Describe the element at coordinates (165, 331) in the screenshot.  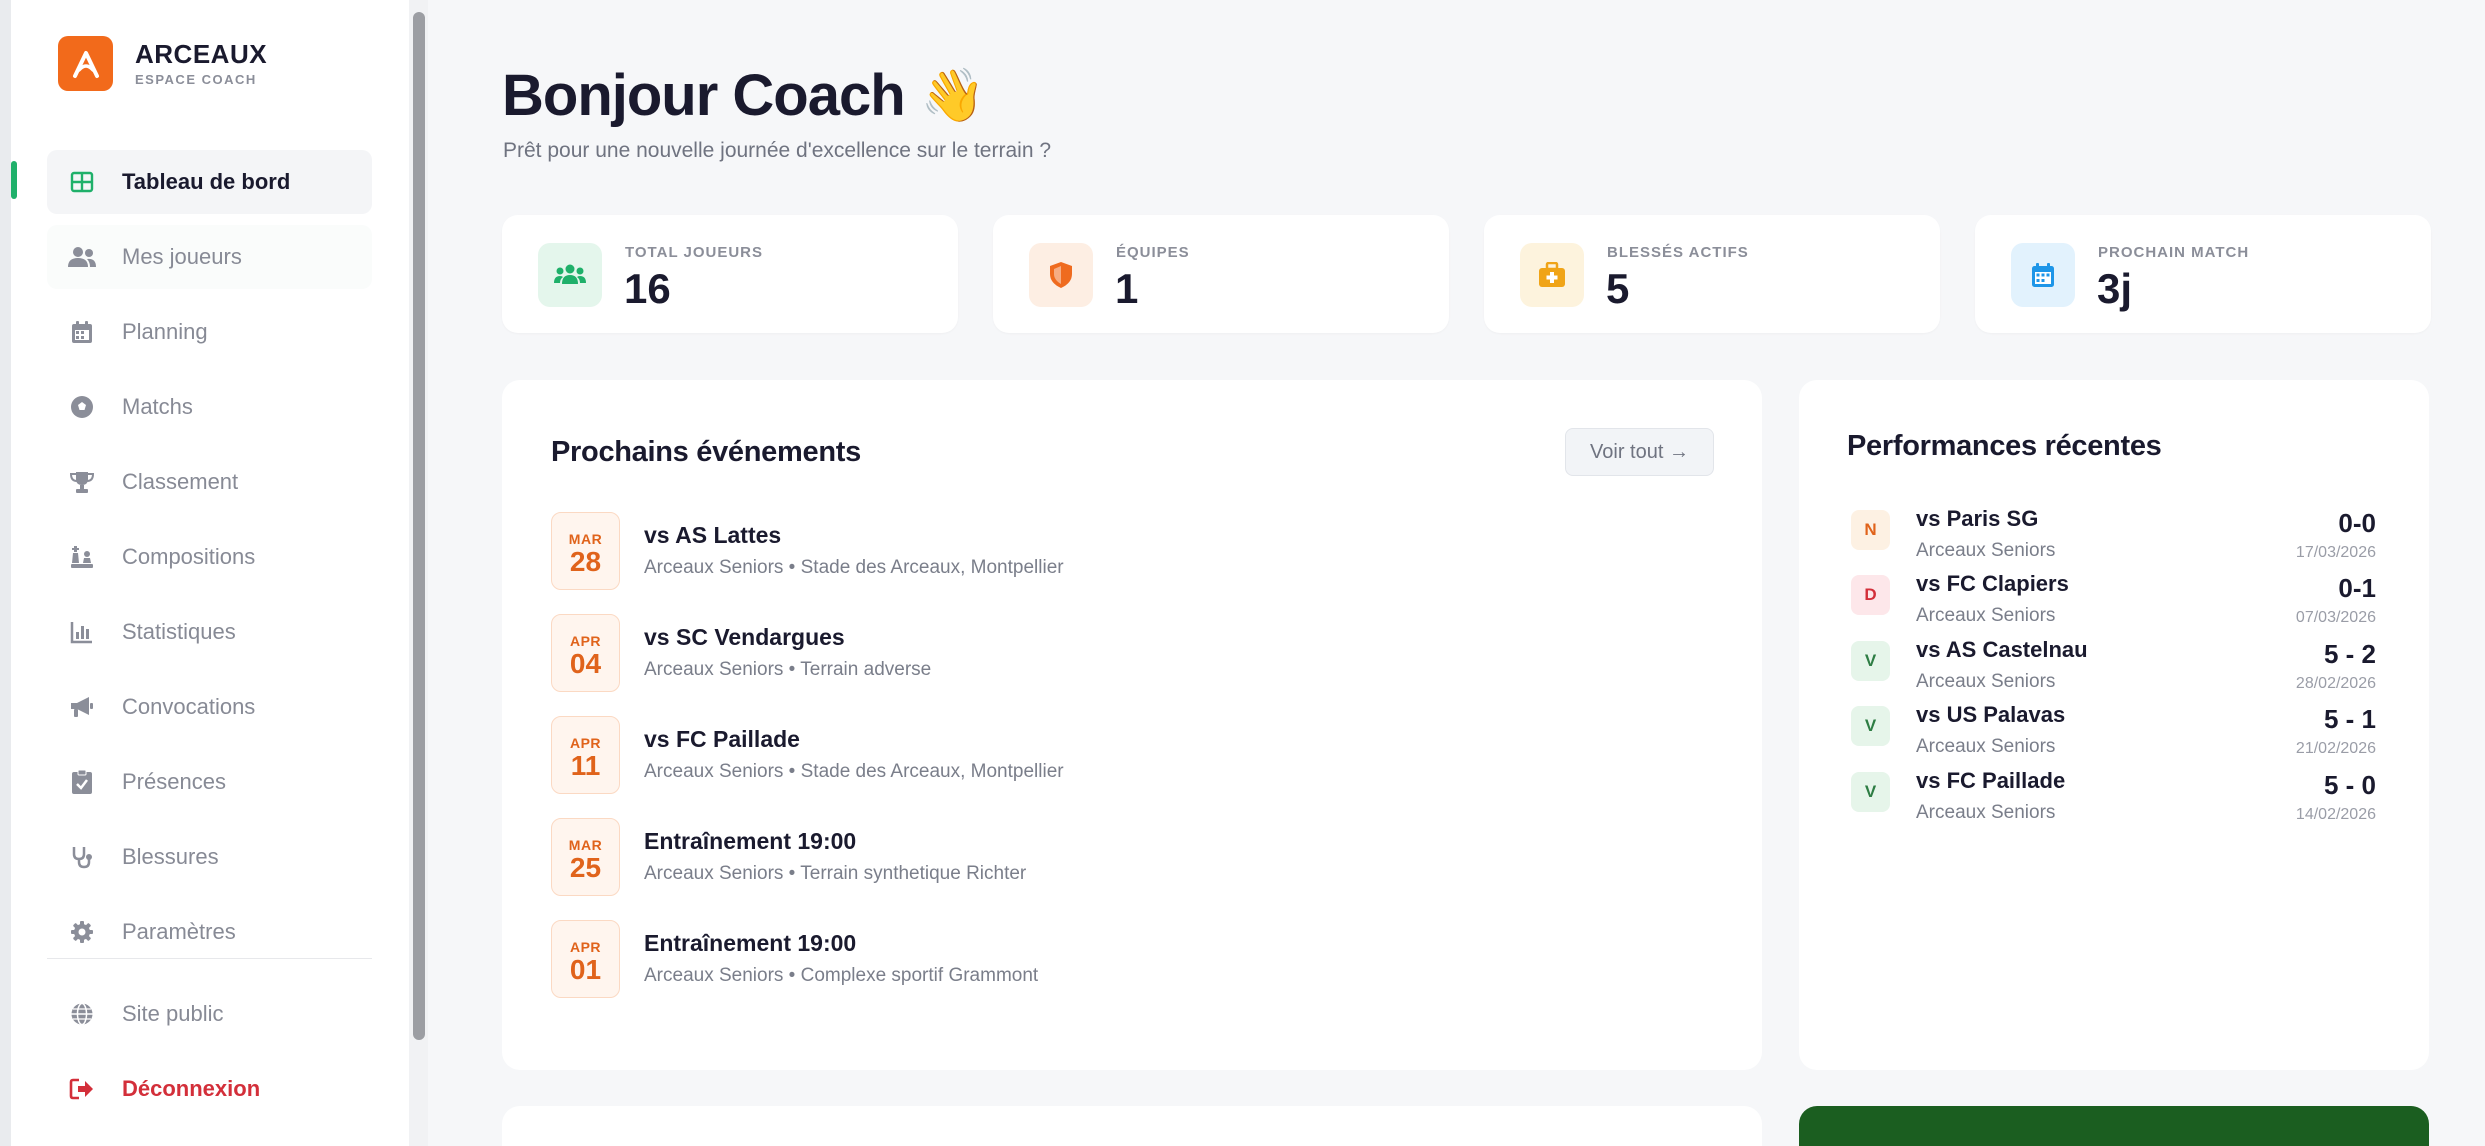
I see `sidebar-item-label: Planning` at that location.